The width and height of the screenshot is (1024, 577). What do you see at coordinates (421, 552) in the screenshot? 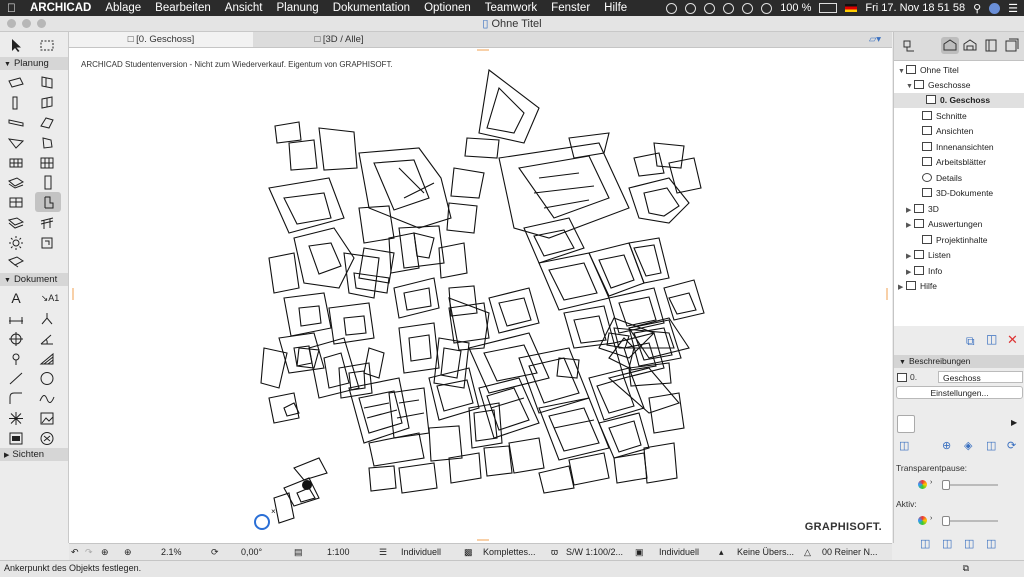
I see `layer-combo: Individuell` at bounding box center [421, 552].